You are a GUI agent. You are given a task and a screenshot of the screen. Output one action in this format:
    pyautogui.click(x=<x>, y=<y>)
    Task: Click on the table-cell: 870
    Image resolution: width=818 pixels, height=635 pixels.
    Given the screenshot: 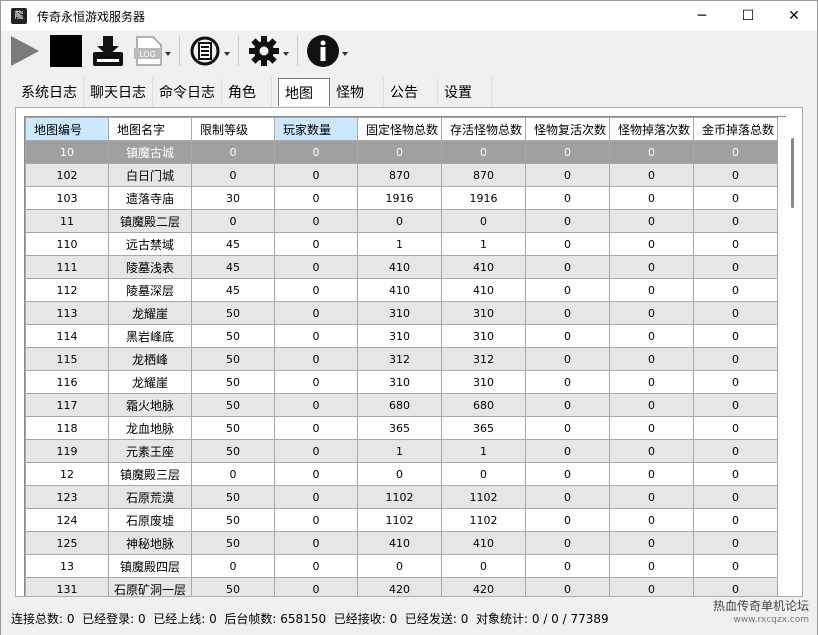 What is the action you would take?
    pyautogui.click(x=483, y=175)
    